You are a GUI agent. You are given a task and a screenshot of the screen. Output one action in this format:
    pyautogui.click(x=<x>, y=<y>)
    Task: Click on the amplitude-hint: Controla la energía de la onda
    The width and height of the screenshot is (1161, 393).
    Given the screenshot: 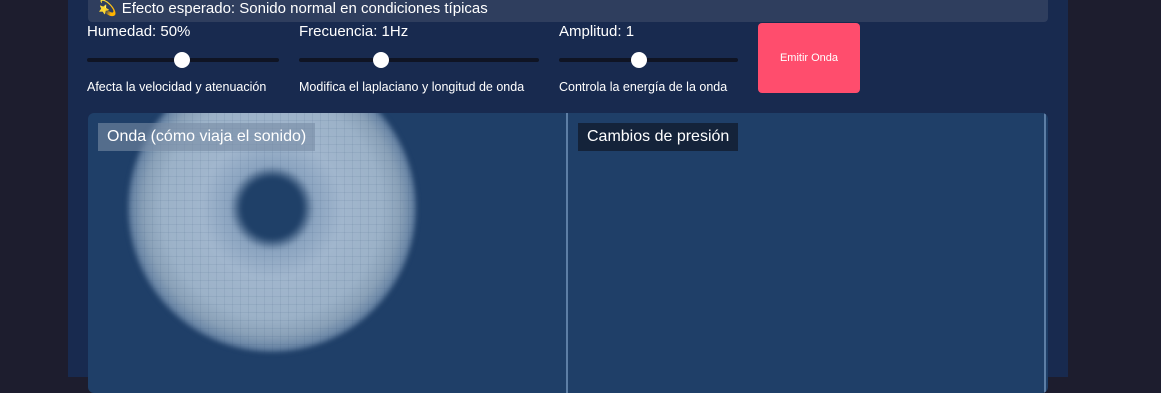 What is the action you would take?
    pyautogui.click(x=643, y=87)
    